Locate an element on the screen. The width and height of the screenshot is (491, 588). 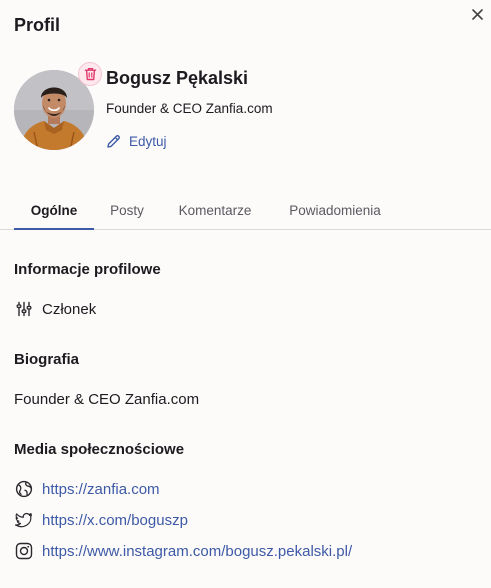
social-link-twitter: https://x.com/boguszp is located at coordinates (101, 520).